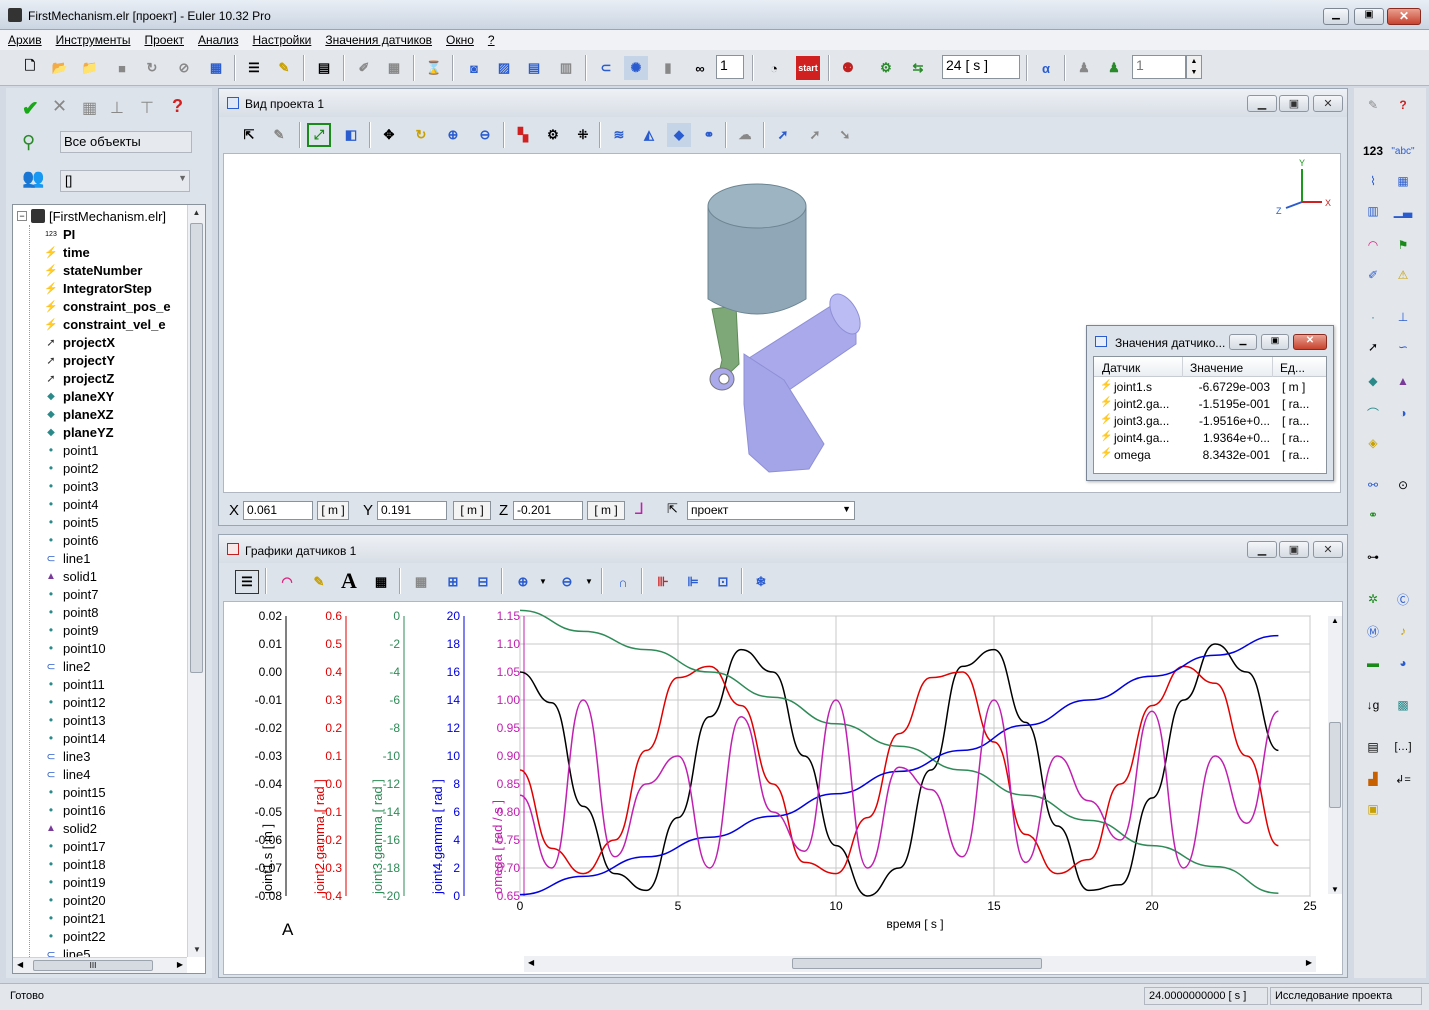  I want to click on help-book-icon: ?, so click(1403, 105).